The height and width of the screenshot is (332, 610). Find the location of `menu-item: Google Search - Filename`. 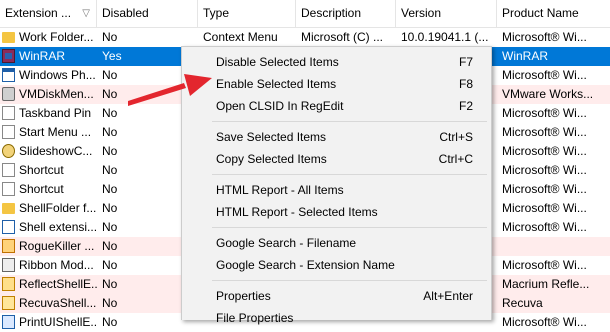

menu-item: Google Search - Filename is located at coordinates (336, 243).